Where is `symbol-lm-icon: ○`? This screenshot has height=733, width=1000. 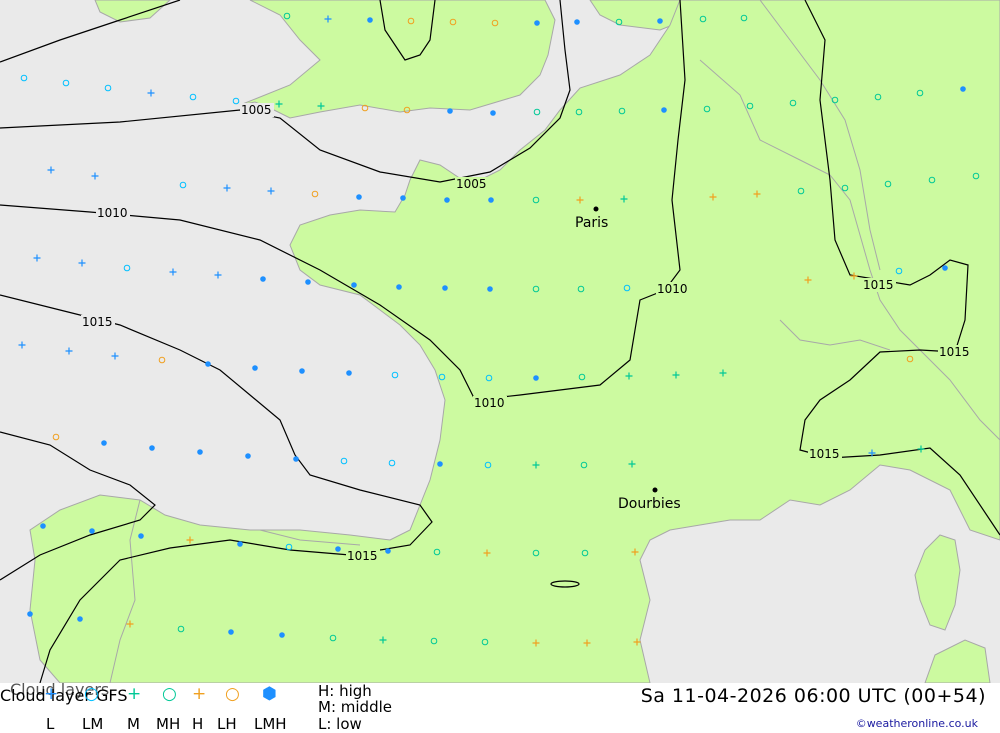 symbol-lm-icon: ○ is located at coordinates (91, 694).